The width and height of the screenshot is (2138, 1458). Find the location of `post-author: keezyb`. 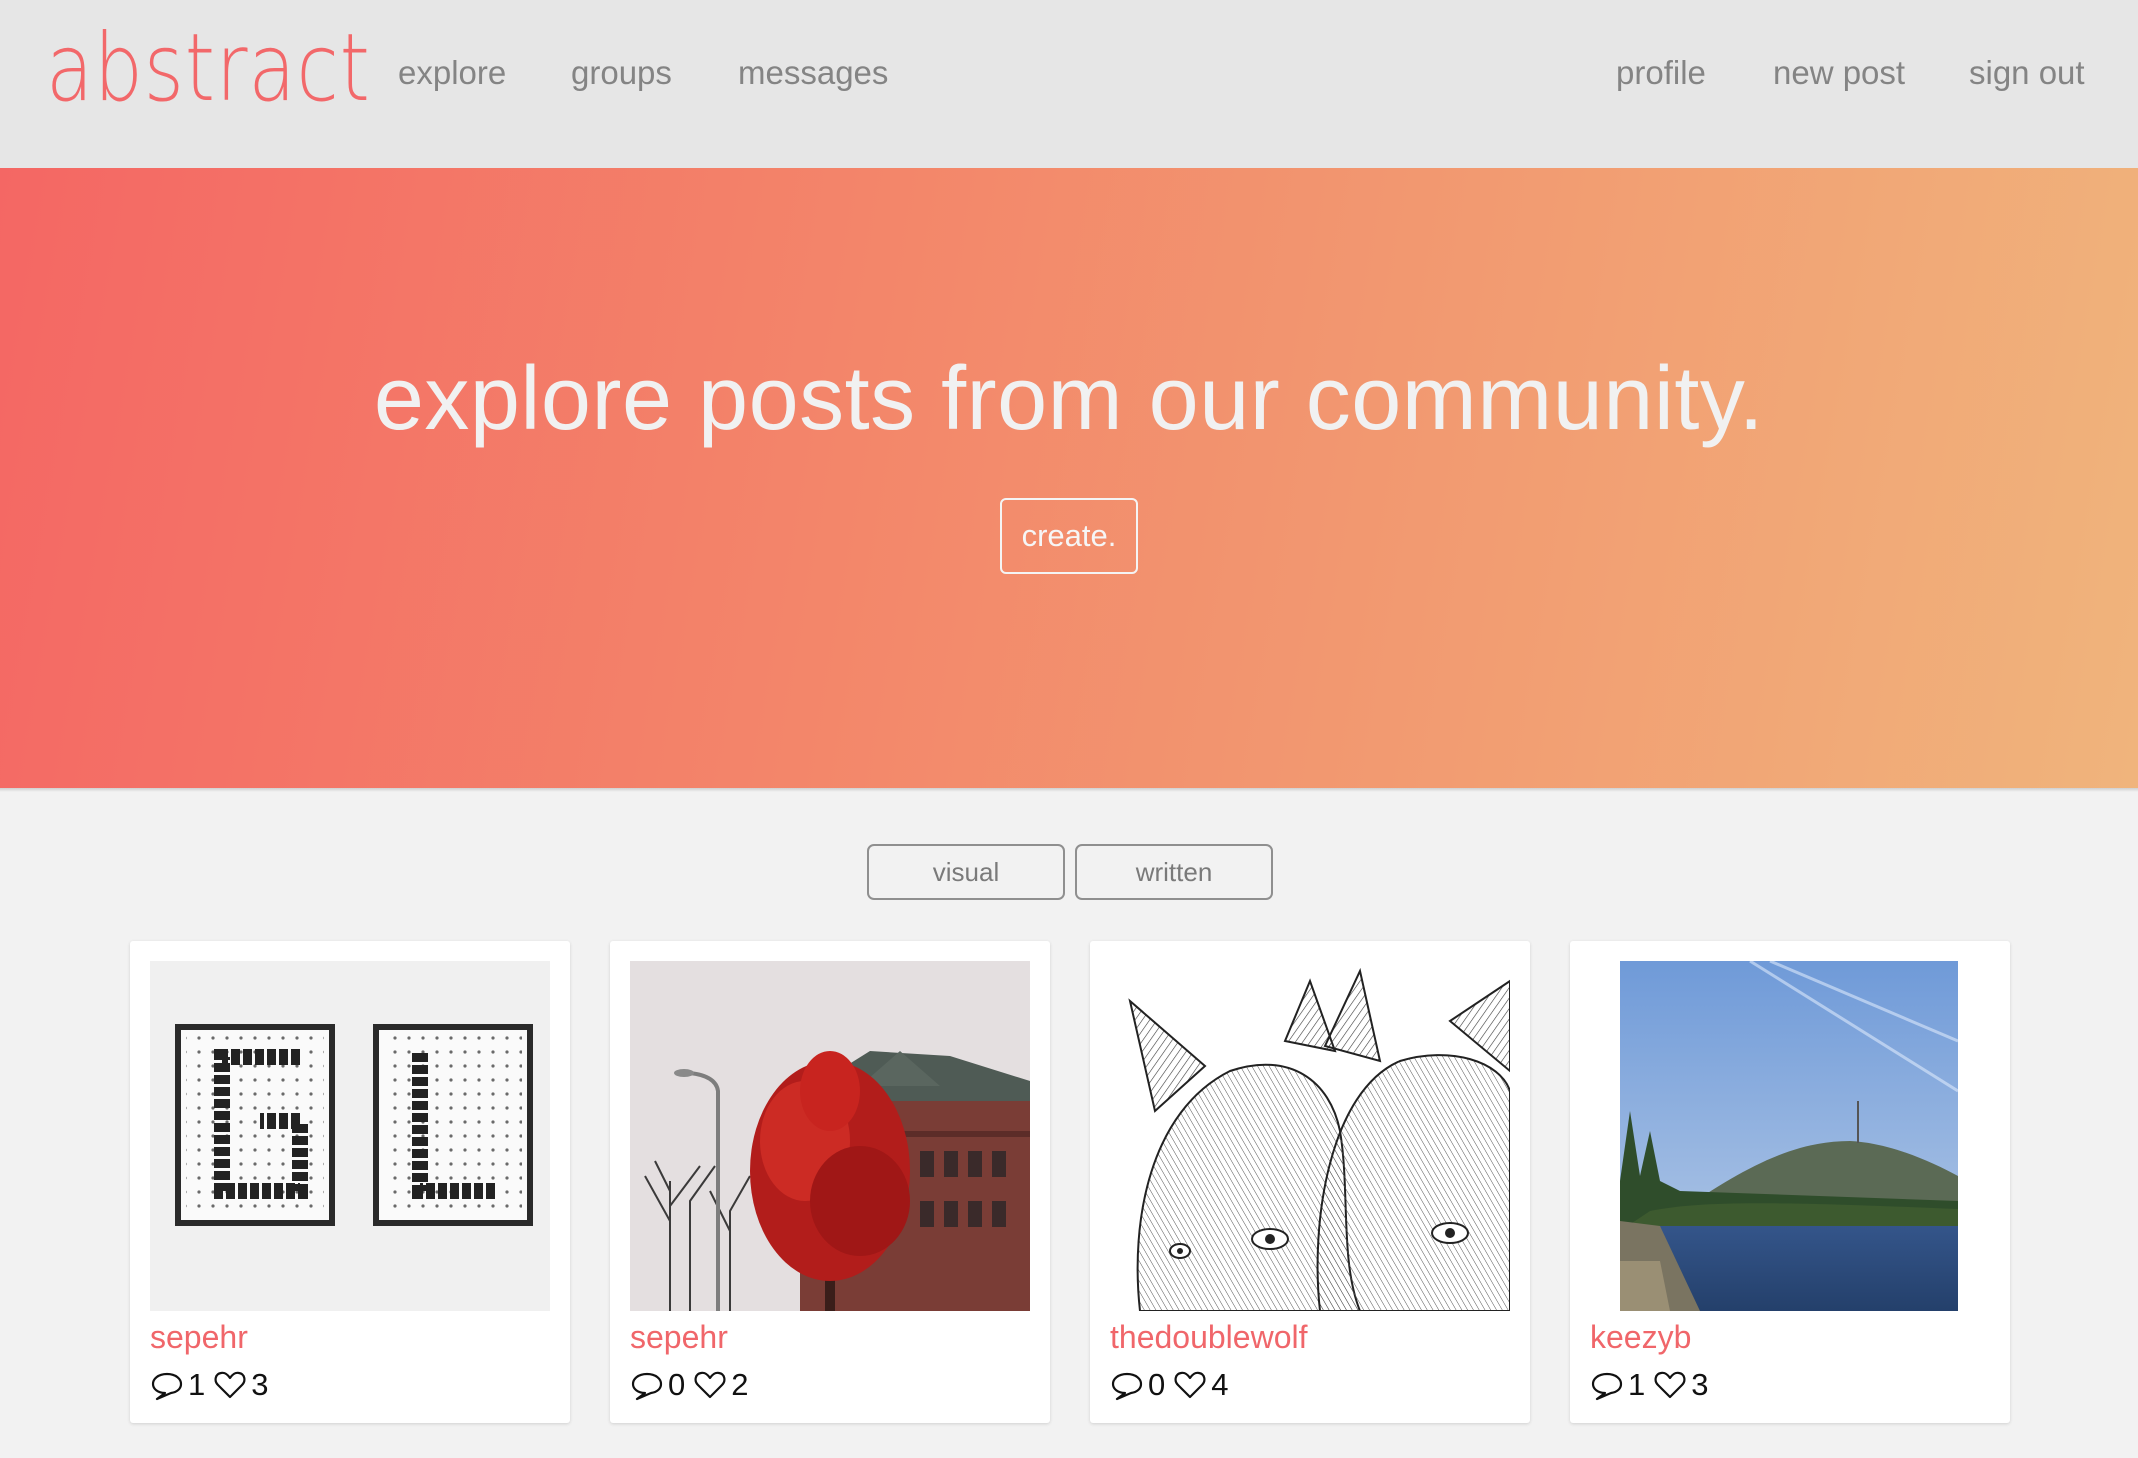

post-author: keezyb is located at coordinates (1640, 1337).